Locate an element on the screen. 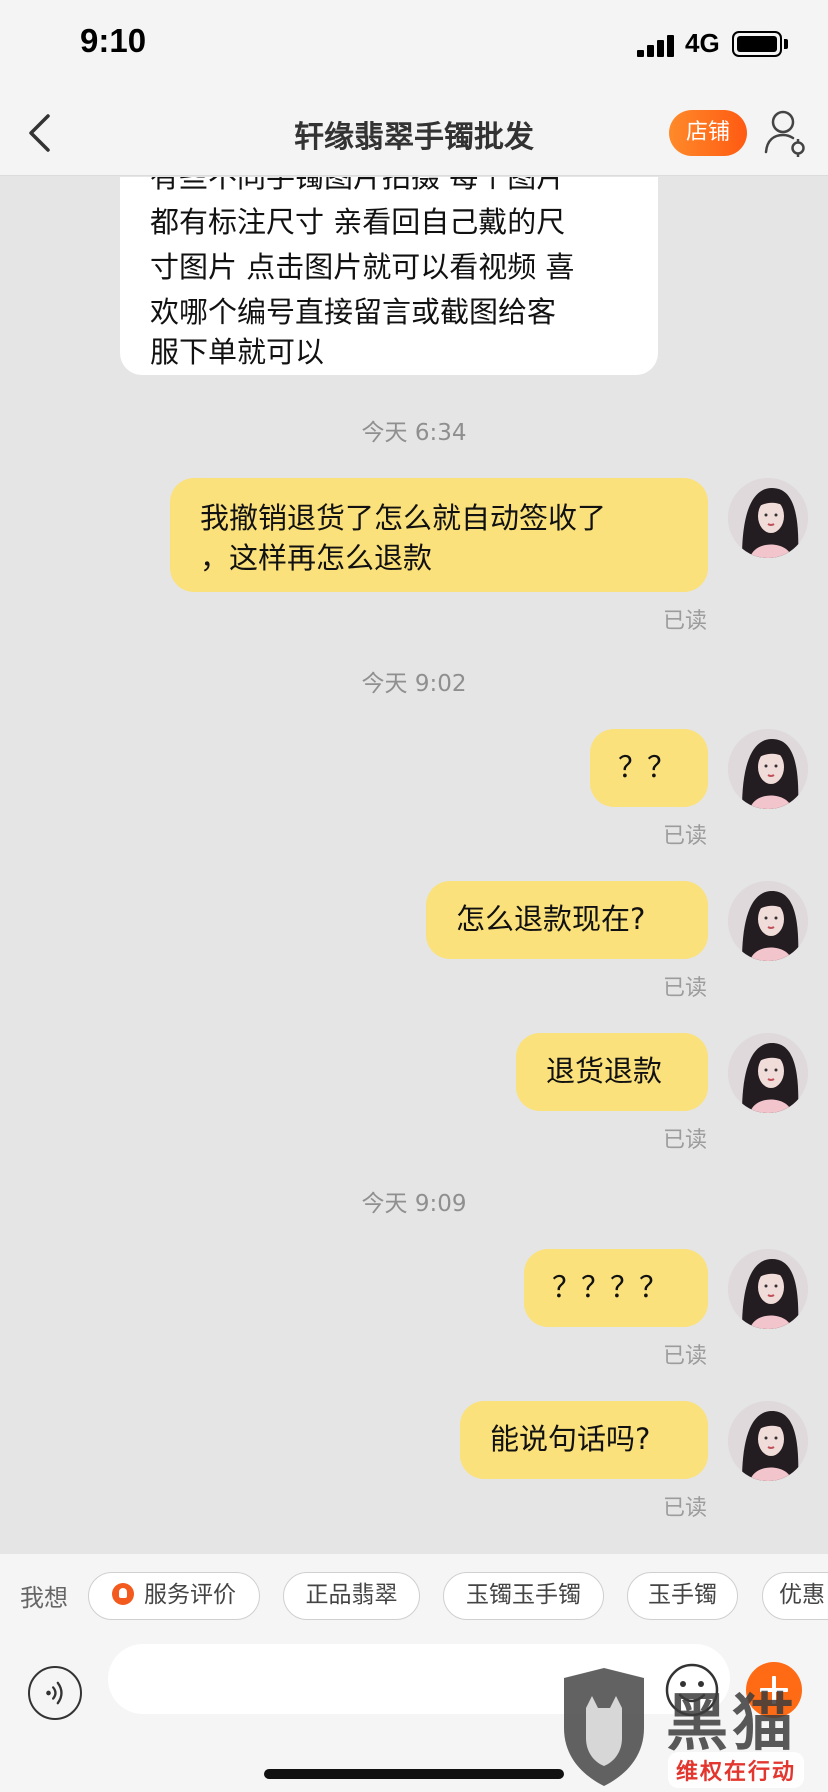 This screenshot has width=828, height=1792. quick-reply-chip: 玉手镯 is located at coordinates (682, 1596).